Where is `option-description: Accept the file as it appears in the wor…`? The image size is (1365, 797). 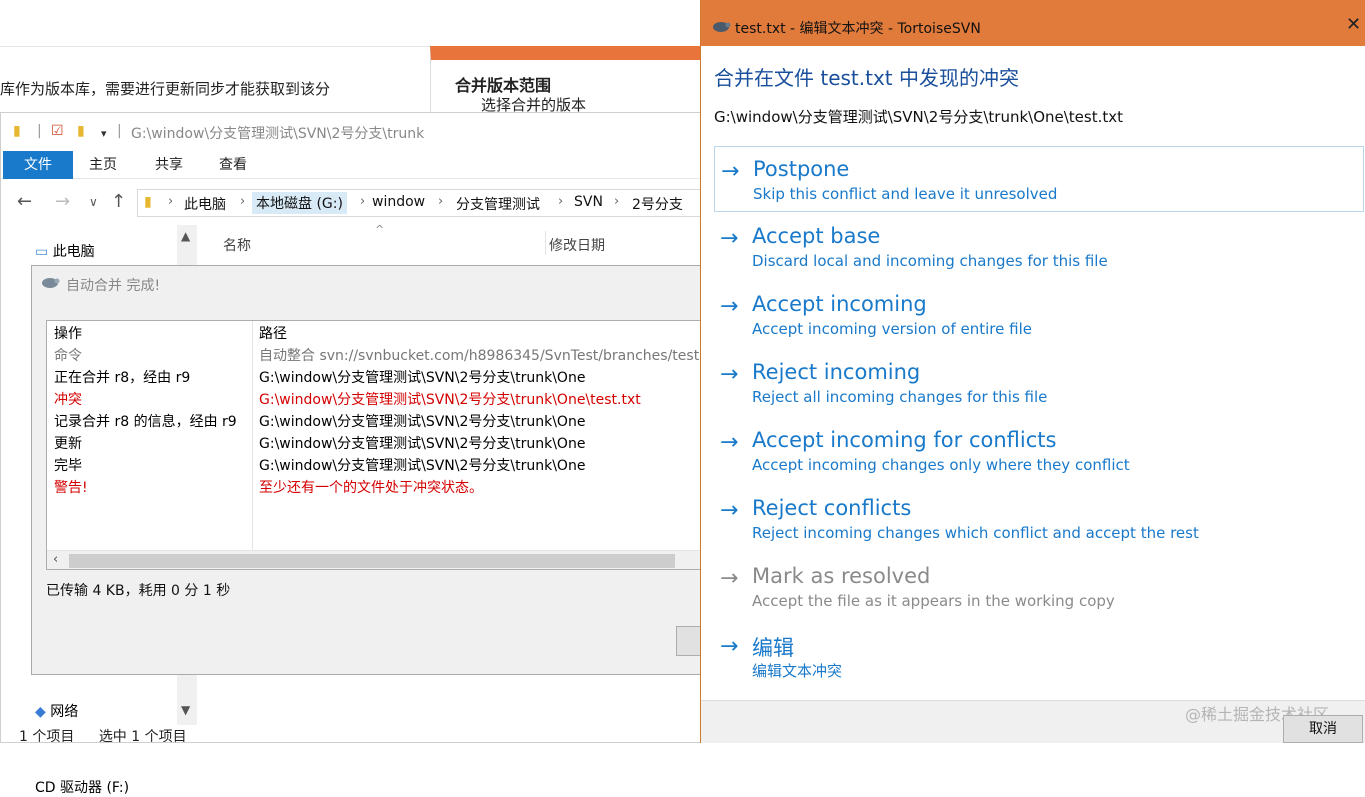 option-description: Accept the file as it appears in the wor… is located at coordinates (933, 601).